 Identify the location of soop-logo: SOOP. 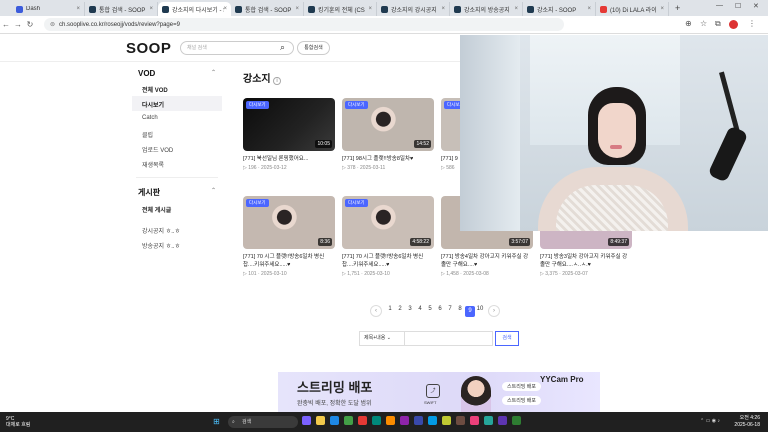
(148, 48).